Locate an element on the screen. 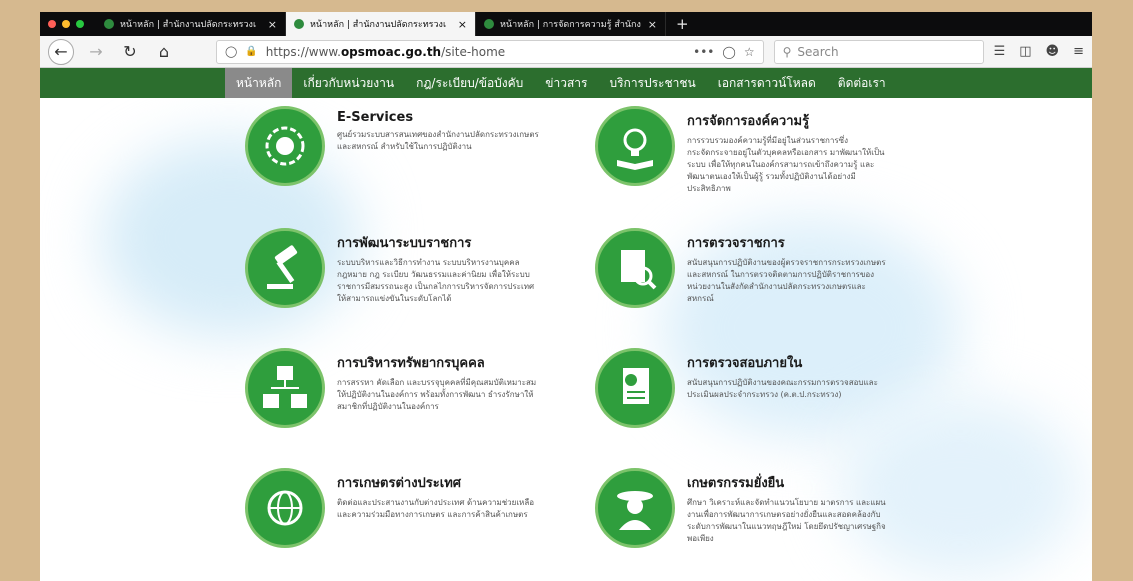  tab-label: หน้าหลัก | การจัดการความรู้ สำนักง is located at coordinates (570, 25).